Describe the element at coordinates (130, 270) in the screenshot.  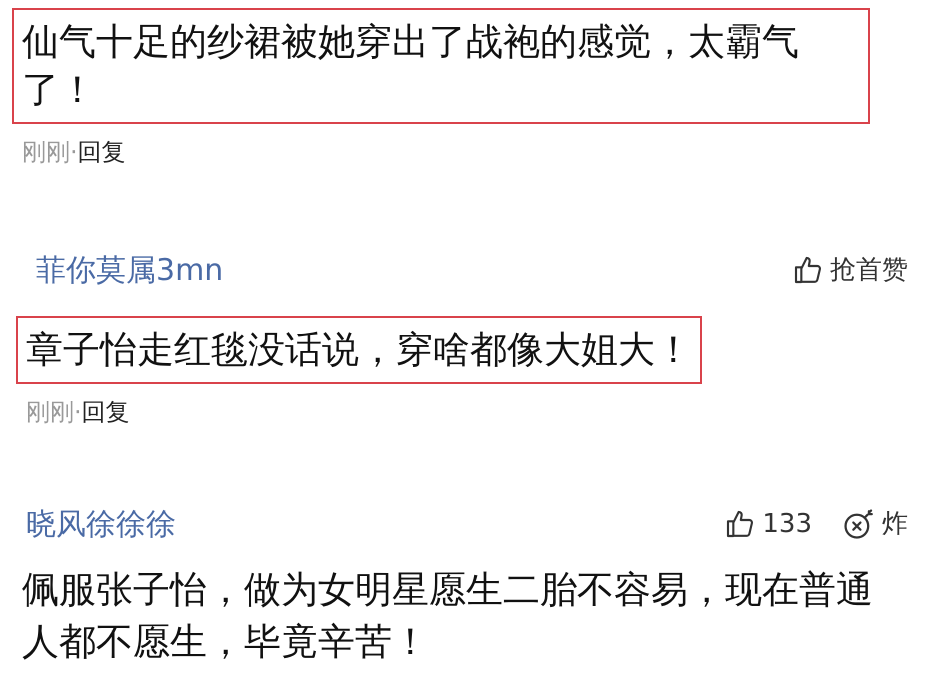
I see `username: 菲你莫属3mn` at that location.